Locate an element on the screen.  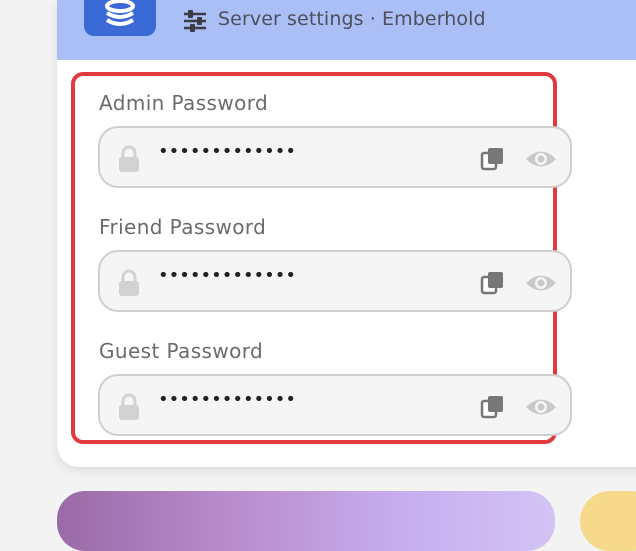
next-card-gradient is located at coordinates (306, 521).